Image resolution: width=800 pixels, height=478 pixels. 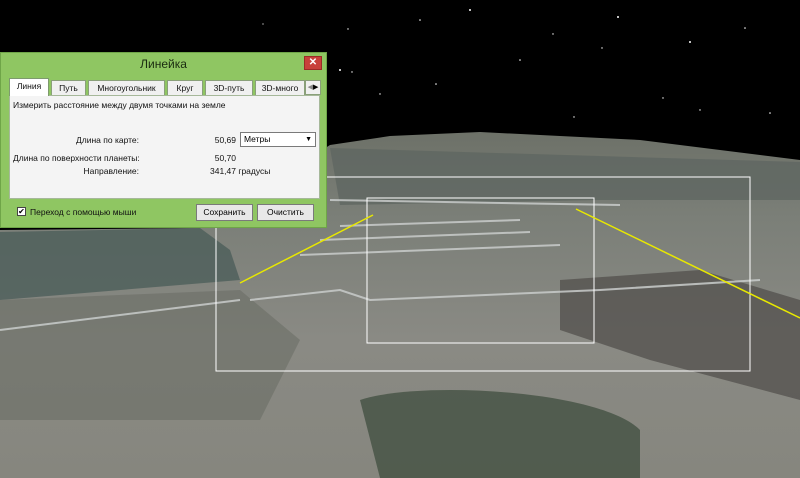 I want to click on save-button: Сохранить, so click(x=224, y=212).